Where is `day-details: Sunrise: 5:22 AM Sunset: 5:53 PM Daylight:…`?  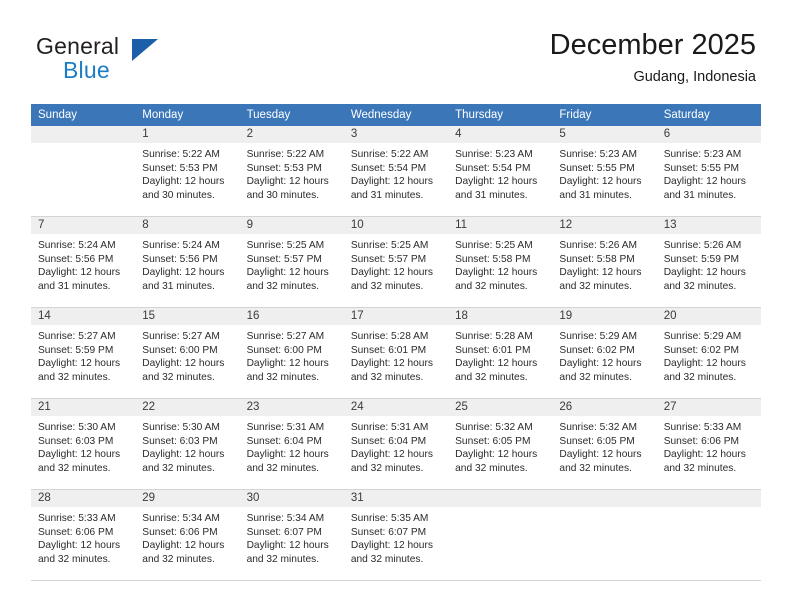 day-details: Sunrise: 5:22 AM Sunset: 5:53 PM Daylight:… is located at coordinates (187, 172).